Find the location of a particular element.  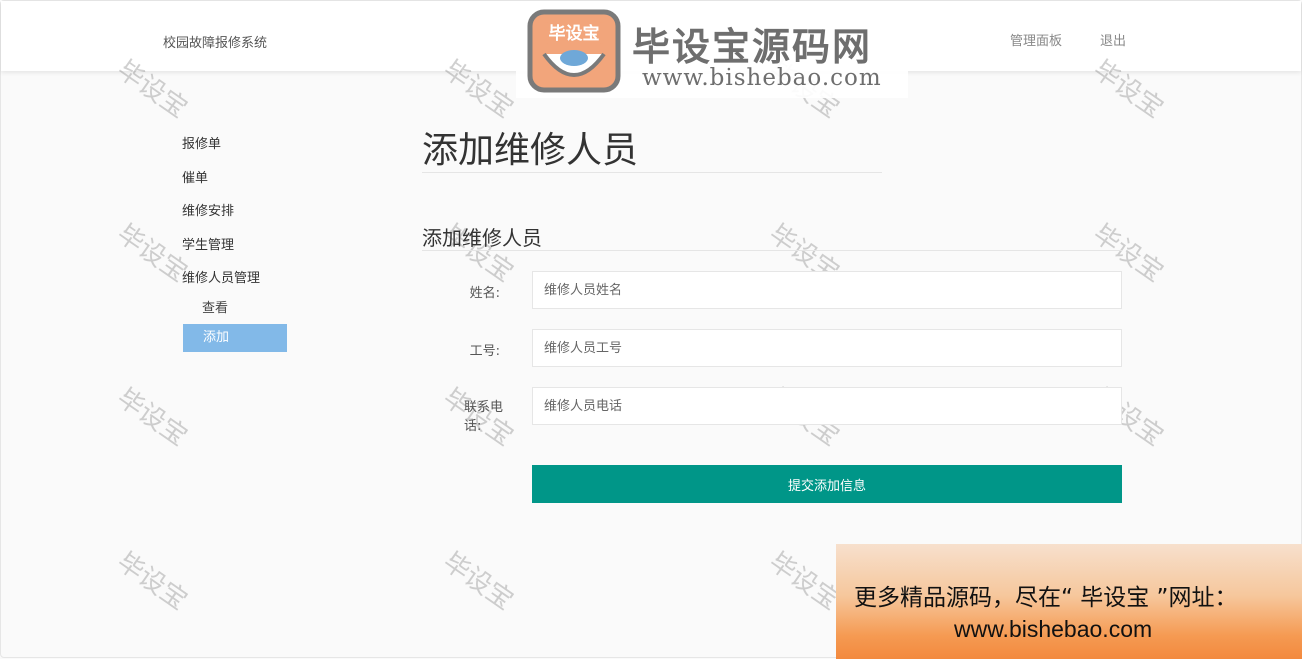

promo-url: www.bishebao.com is located at coordinates (1053, 629).